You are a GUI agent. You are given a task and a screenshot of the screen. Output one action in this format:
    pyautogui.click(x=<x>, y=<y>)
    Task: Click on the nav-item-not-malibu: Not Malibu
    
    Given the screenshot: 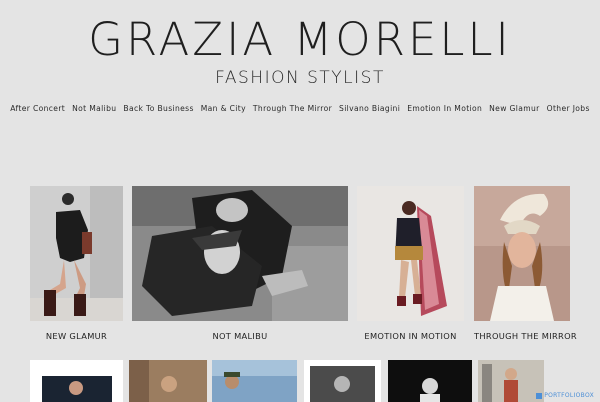 What is the action you would take?
    pyautogui.click(x=94, y=108)
    